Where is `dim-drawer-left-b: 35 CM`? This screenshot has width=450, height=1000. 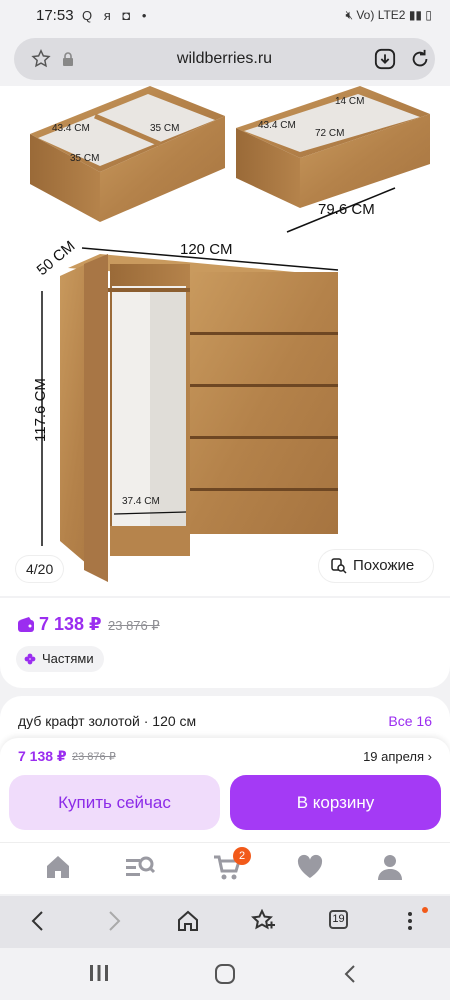
dim-drawer-left-b: 35 CM is located at coordinates (164, 128).